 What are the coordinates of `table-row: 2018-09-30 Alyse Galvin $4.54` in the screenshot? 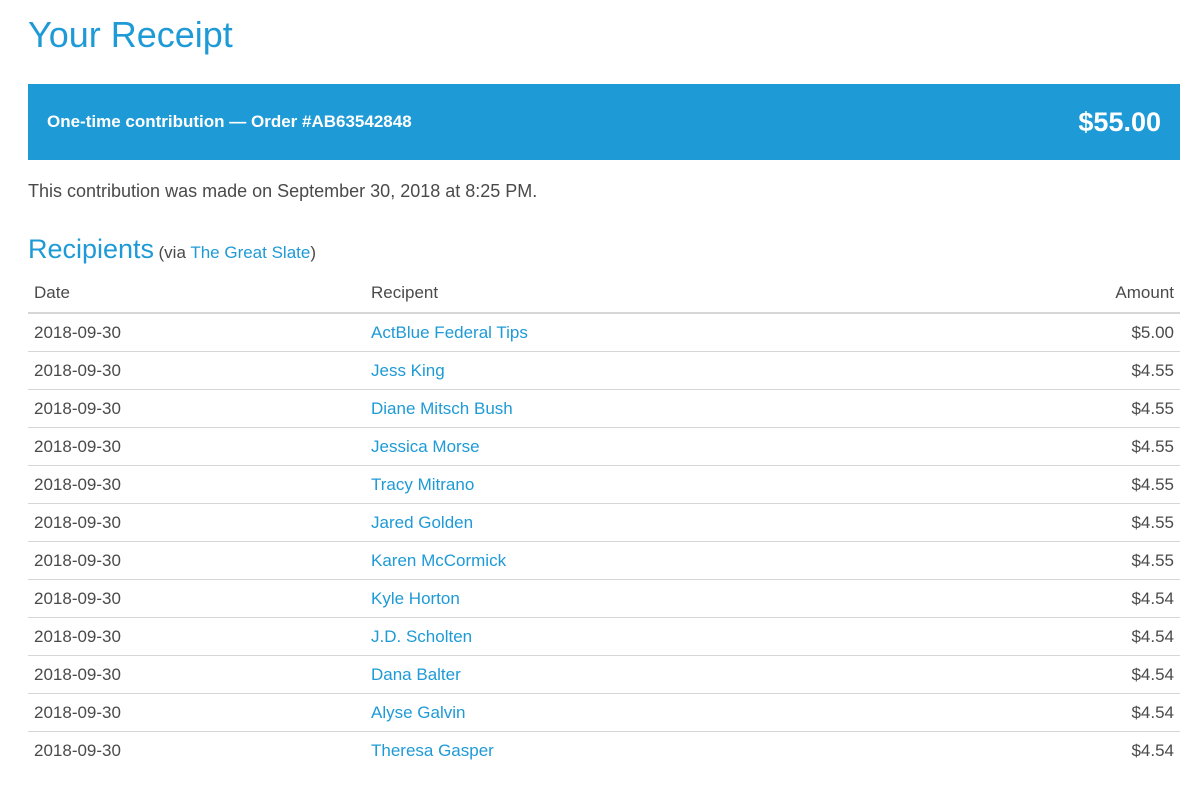 It's located at (604, 712).